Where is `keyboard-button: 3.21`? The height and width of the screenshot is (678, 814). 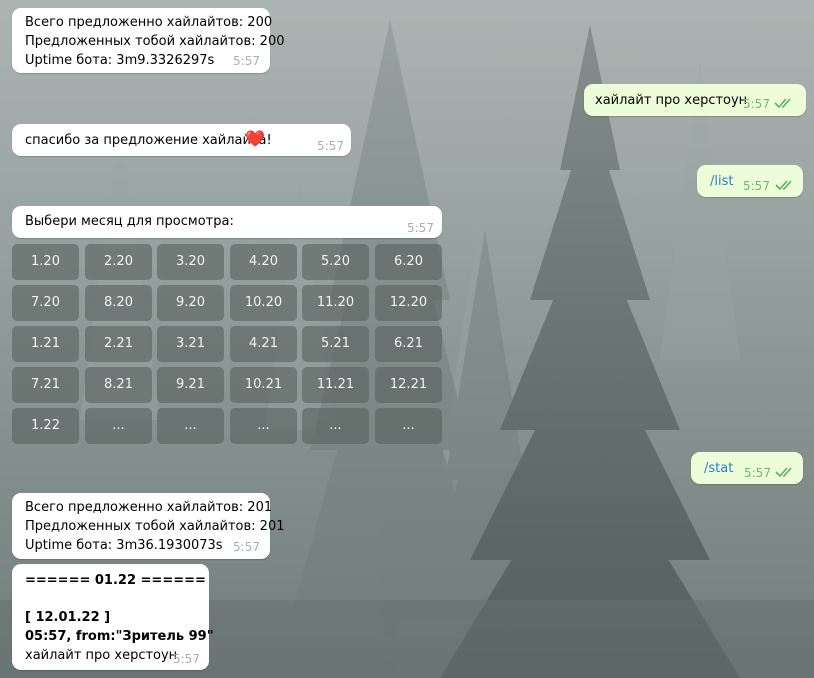 keyboard-button: 3.21 is located at coordinates (190, 344).